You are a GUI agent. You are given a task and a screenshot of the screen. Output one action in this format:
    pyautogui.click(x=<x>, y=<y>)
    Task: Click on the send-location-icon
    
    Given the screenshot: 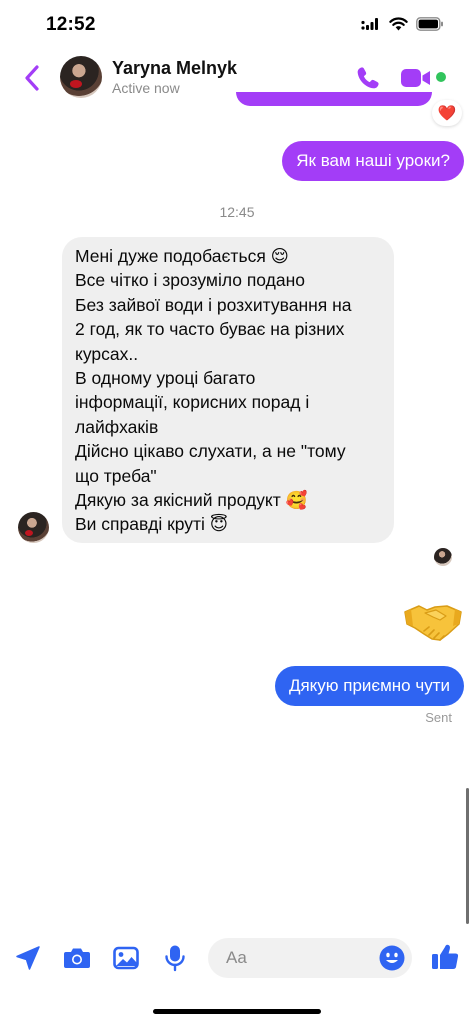 What is the action you would take?
    pyautogui.click(x=28, y=958)
    